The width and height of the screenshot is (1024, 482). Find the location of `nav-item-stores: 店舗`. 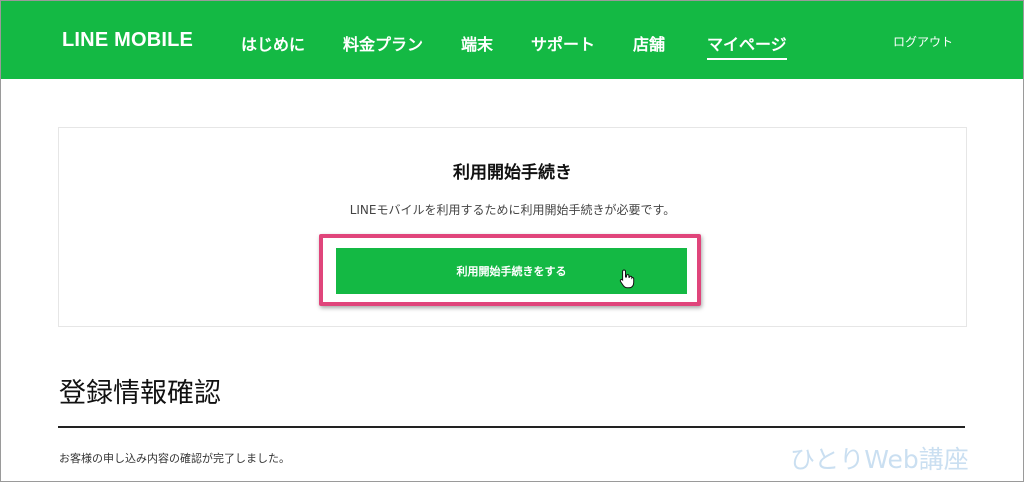

nav-item-stores: 店舗 is located at coordinates (649, 43).